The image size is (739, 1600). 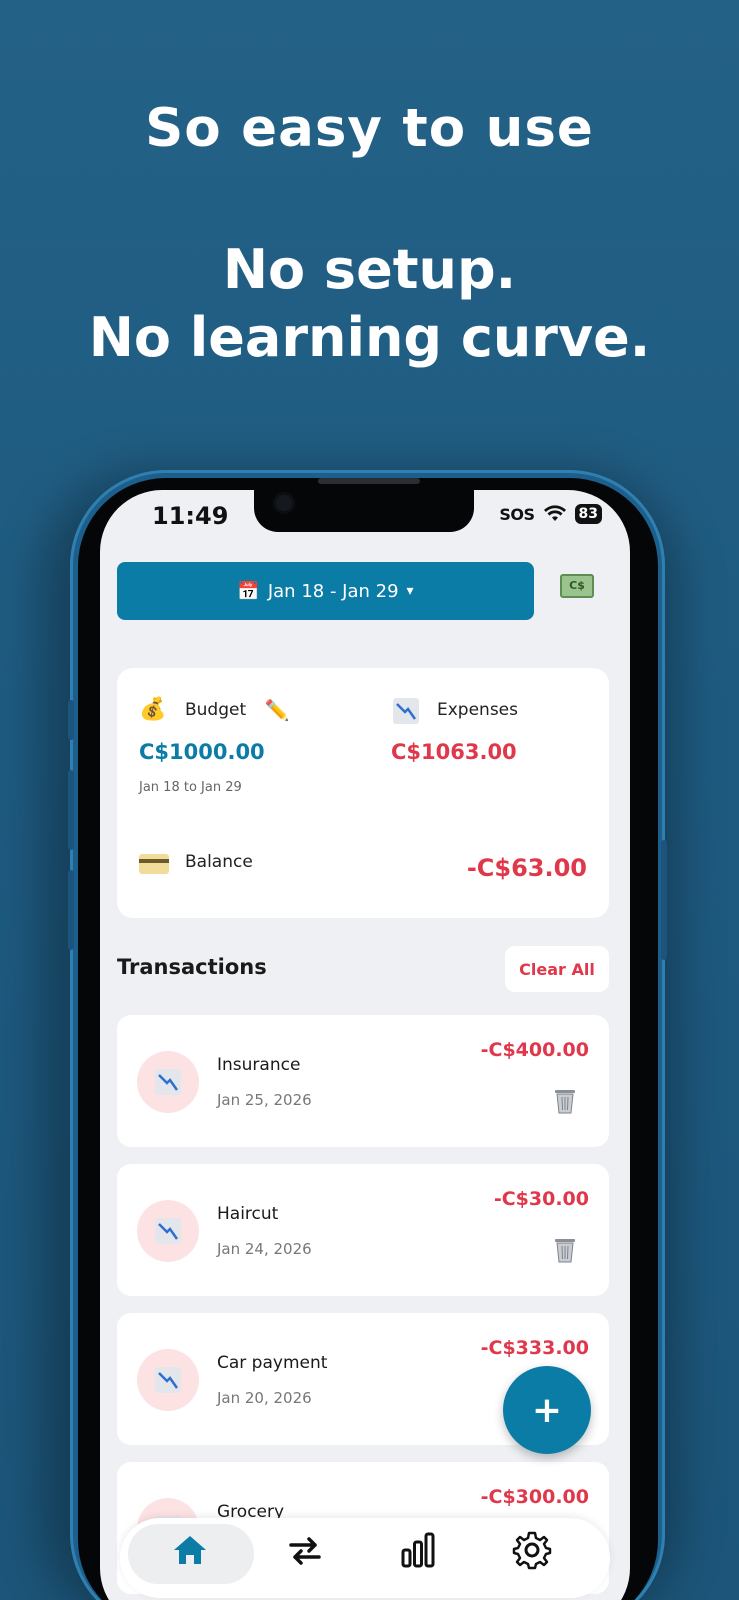 I want to click on gear-icon, so click(x=532, y=1550).